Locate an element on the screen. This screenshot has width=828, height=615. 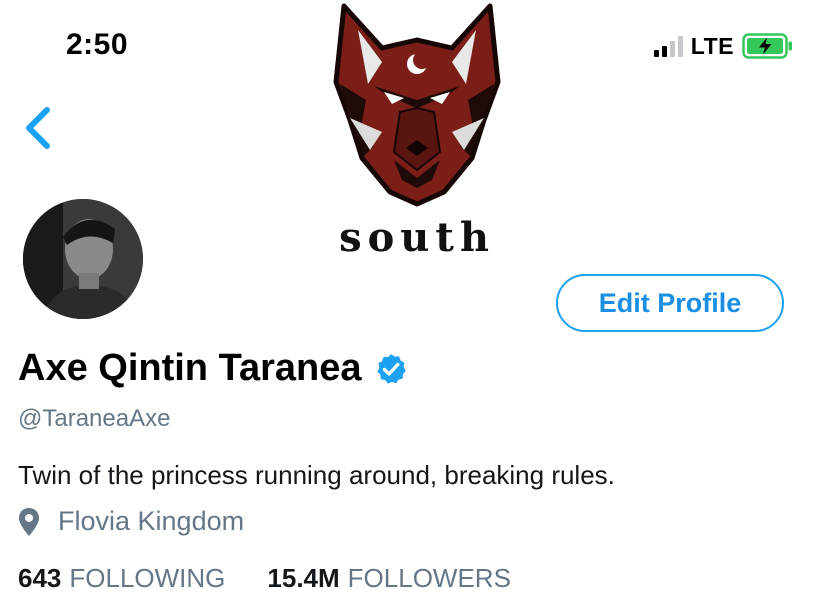
chevron-left-icon is located at coordinates (38, 128).